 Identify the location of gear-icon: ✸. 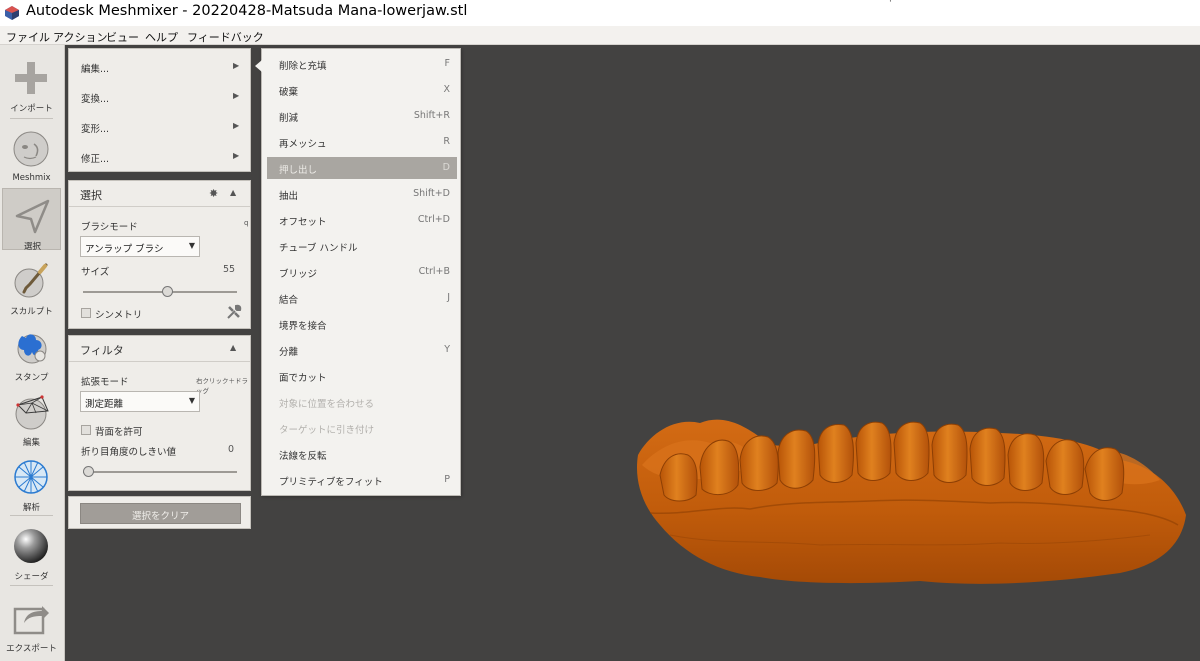
(213, 193).